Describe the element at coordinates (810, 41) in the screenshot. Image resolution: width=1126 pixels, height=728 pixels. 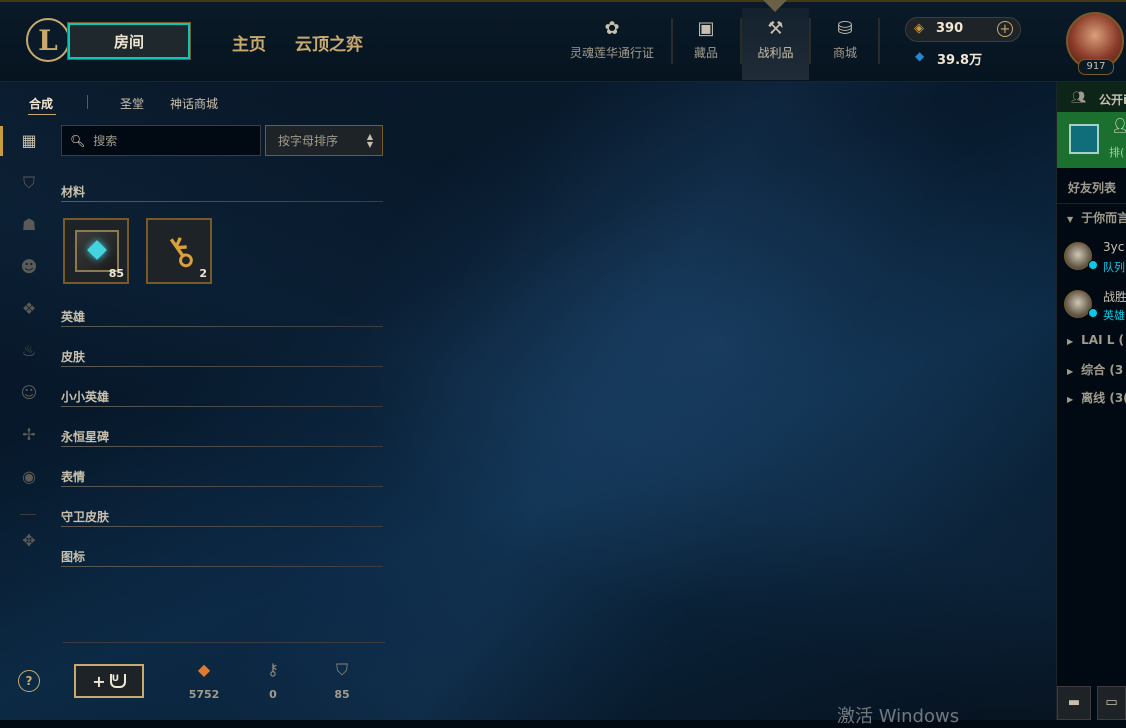
I see `nav-separator` at that location.